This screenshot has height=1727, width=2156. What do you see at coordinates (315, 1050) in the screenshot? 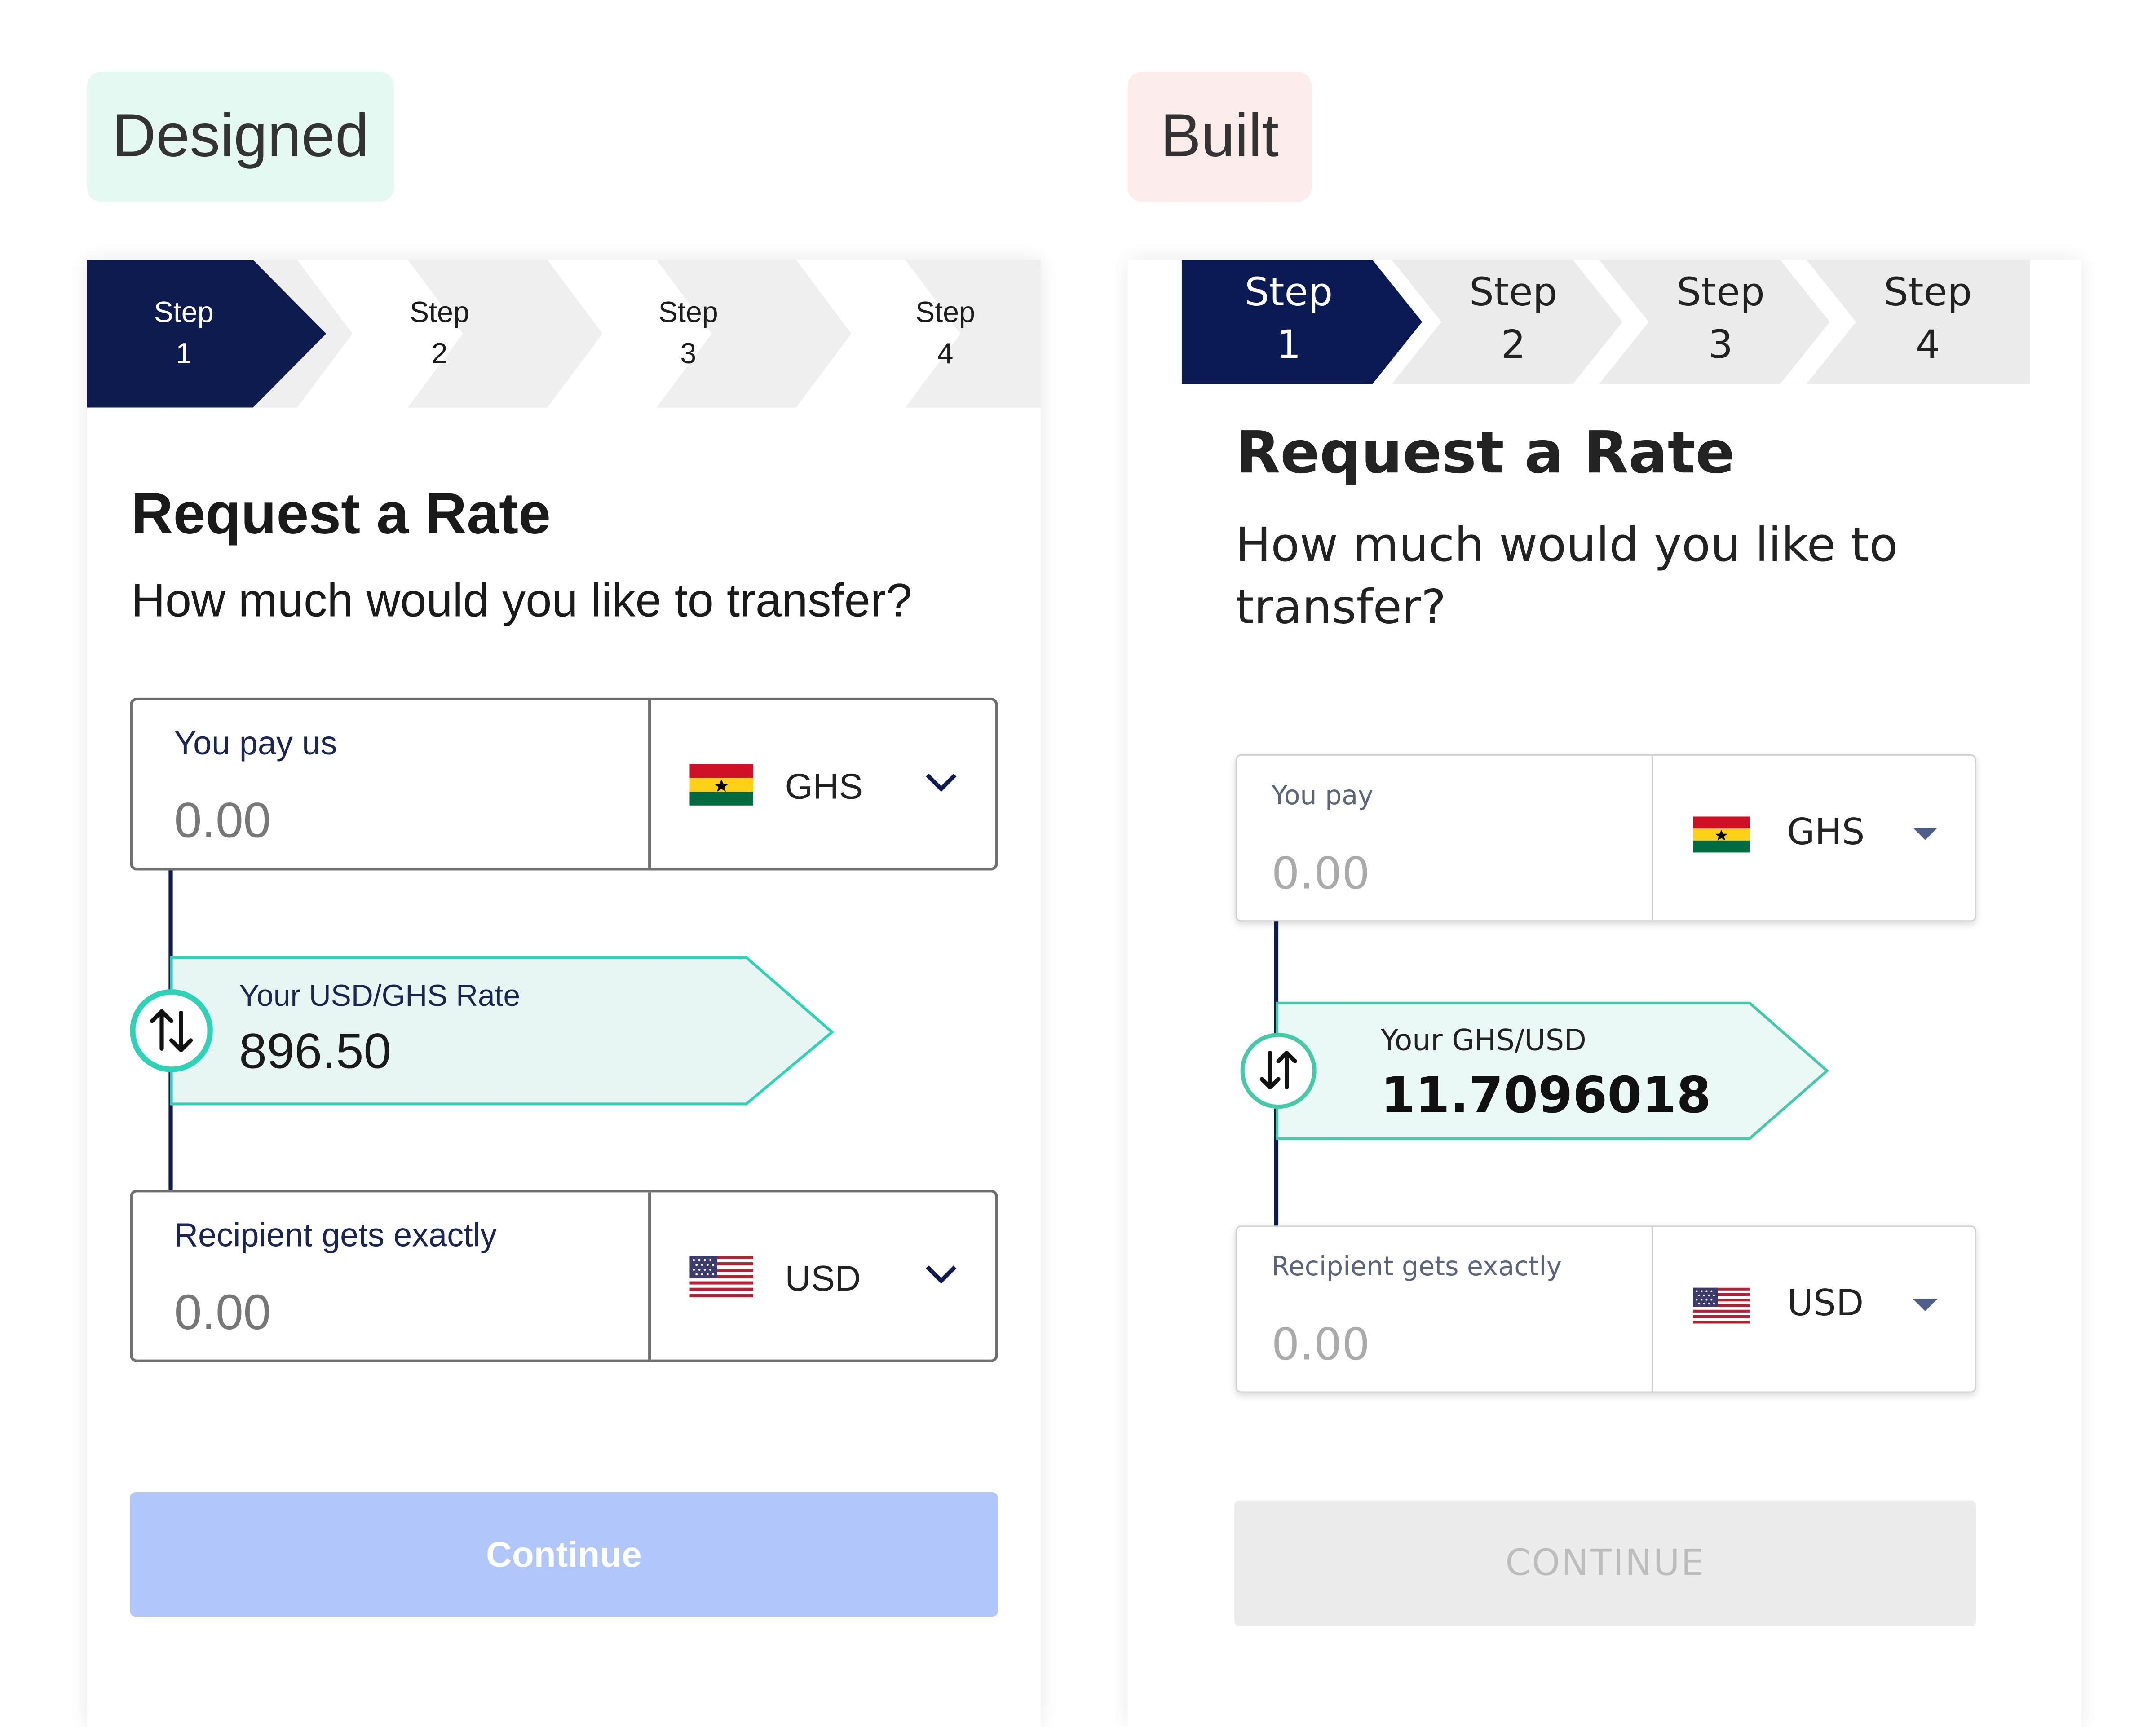
I see `rate-value: 896.50` at bounding box center [315, 1050].